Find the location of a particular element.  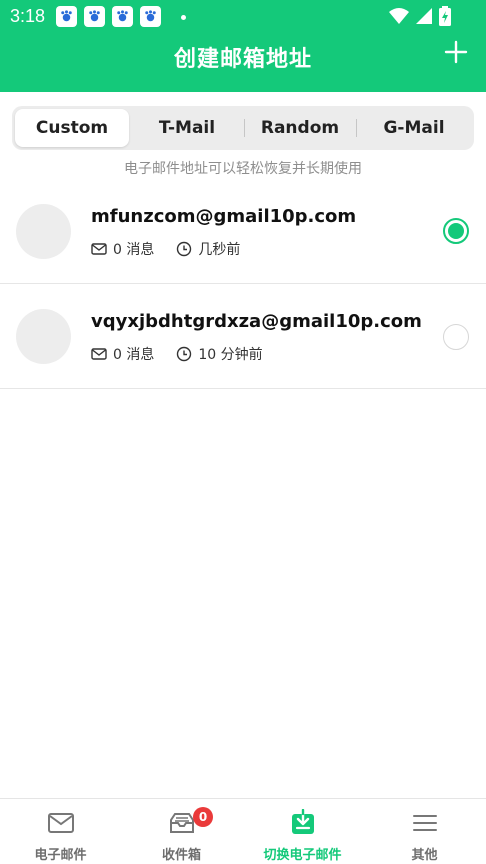

address-meta: 0 消息 10 分钟前 is located at coordinates (177, 354).